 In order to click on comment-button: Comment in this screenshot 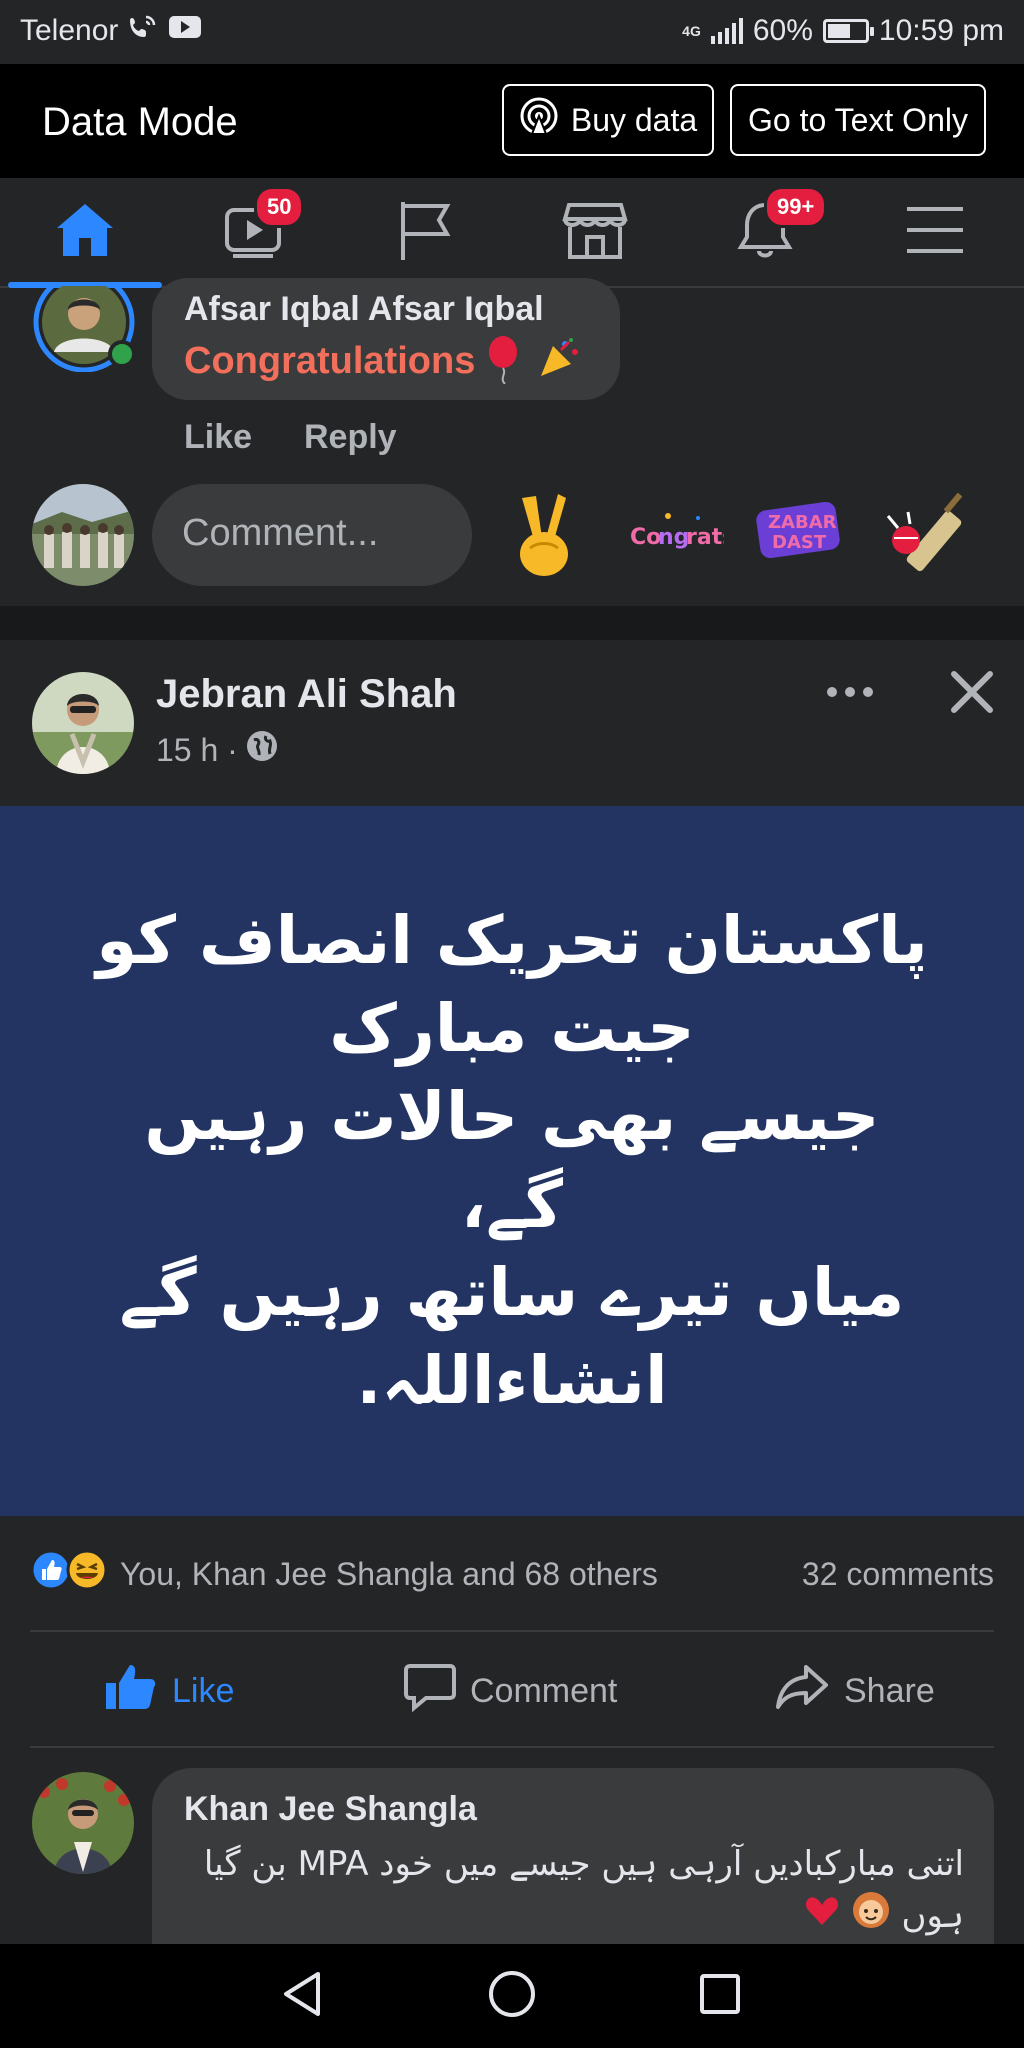, I will do `click(510, 1691)`.